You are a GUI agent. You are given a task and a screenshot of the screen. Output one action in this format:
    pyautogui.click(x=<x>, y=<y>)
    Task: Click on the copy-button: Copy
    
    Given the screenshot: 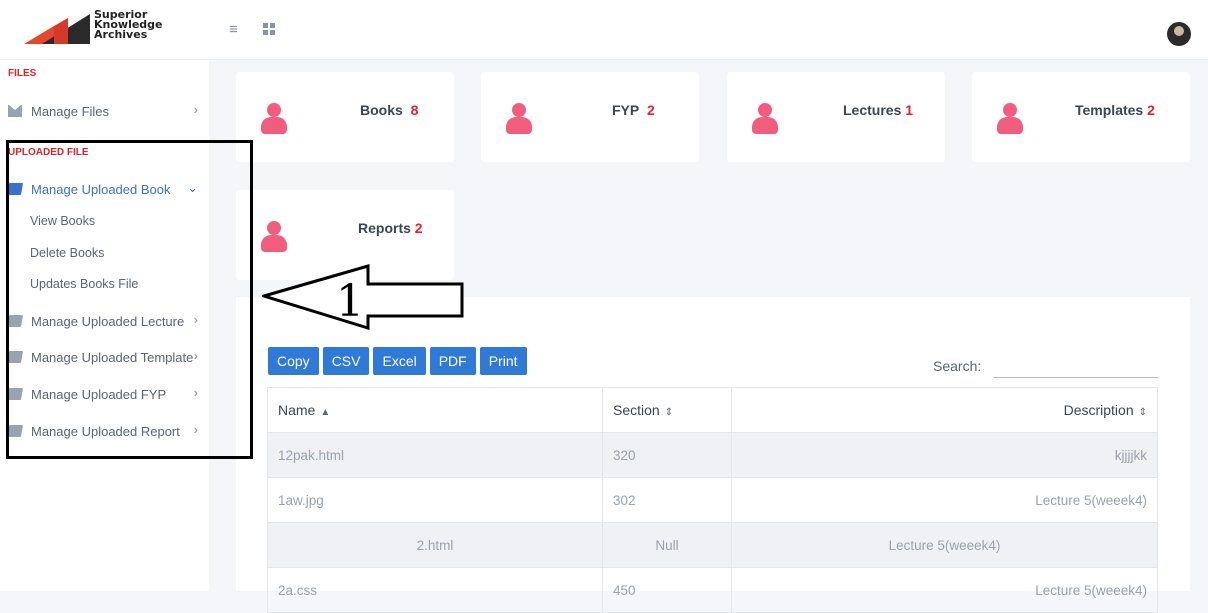 What is the action you would take?
    pyautogui.click(x=293, y=361)
    